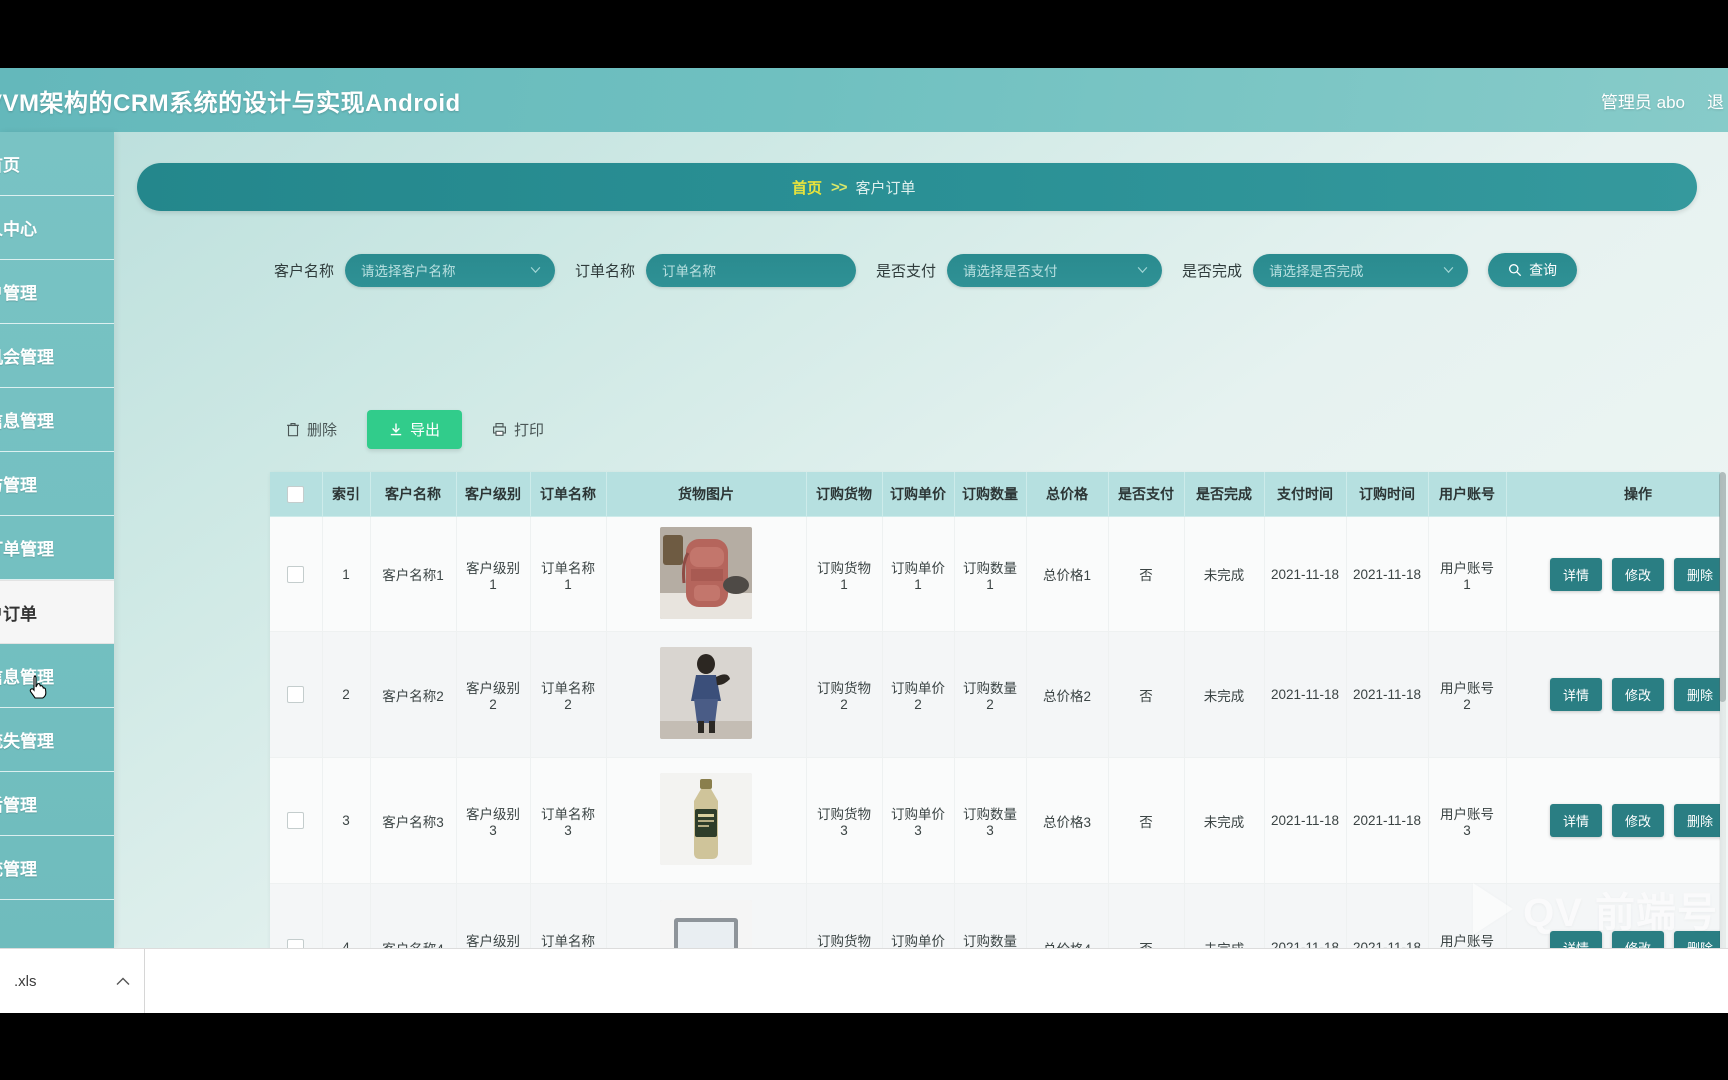  What do you see at coordinates (1467, 574) in the screenshot?
I see `cell-account: 用户账号 1` at bounding box center [1467, 574].